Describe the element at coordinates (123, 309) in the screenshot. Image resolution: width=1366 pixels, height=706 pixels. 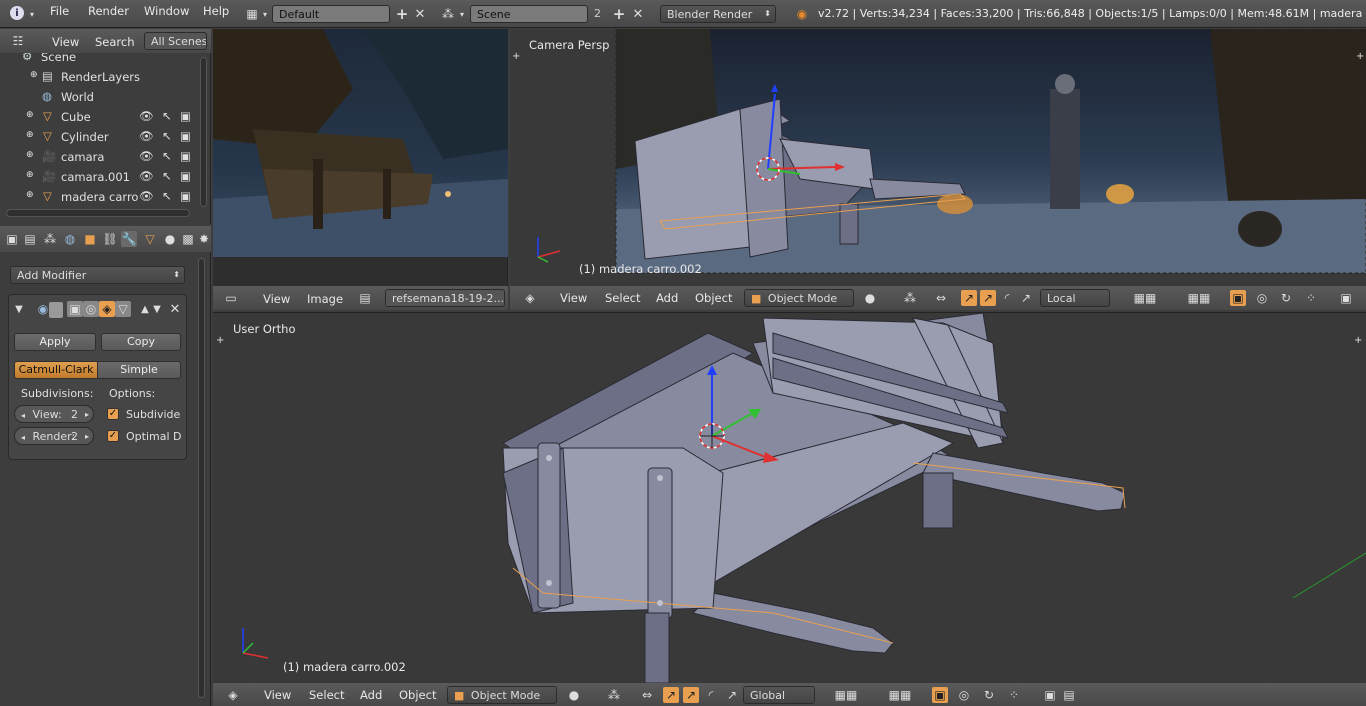
I see `cage-toggle-icon: ▽` at that location.